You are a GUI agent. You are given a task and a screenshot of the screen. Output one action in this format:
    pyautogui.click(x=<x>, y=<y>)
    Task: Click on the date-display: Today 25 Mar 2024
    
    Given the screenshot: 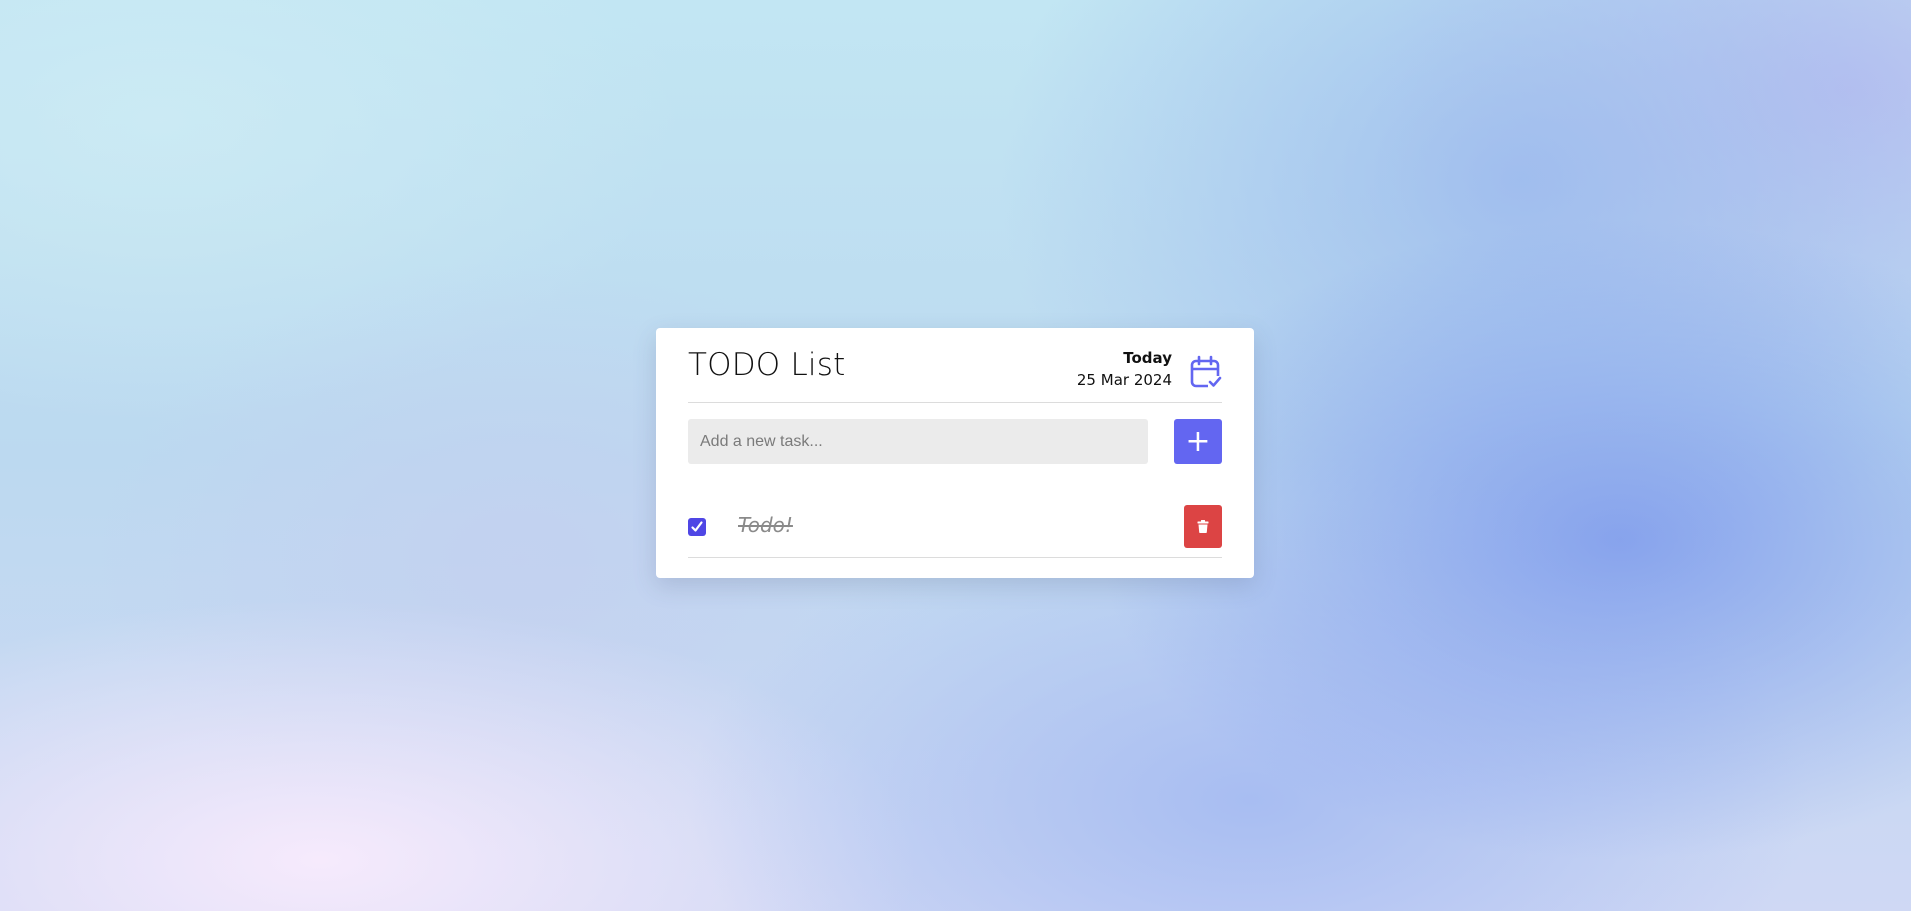 What is the action you would take?
    pyautogui.click(x=1124, y=370)
    